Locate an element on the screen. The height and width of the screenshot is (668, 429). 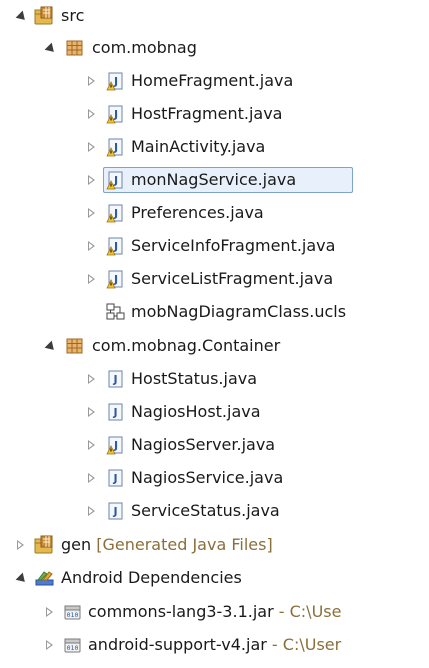
tree-item-file: HomeFragment.java is located at coordinates (214, 81).